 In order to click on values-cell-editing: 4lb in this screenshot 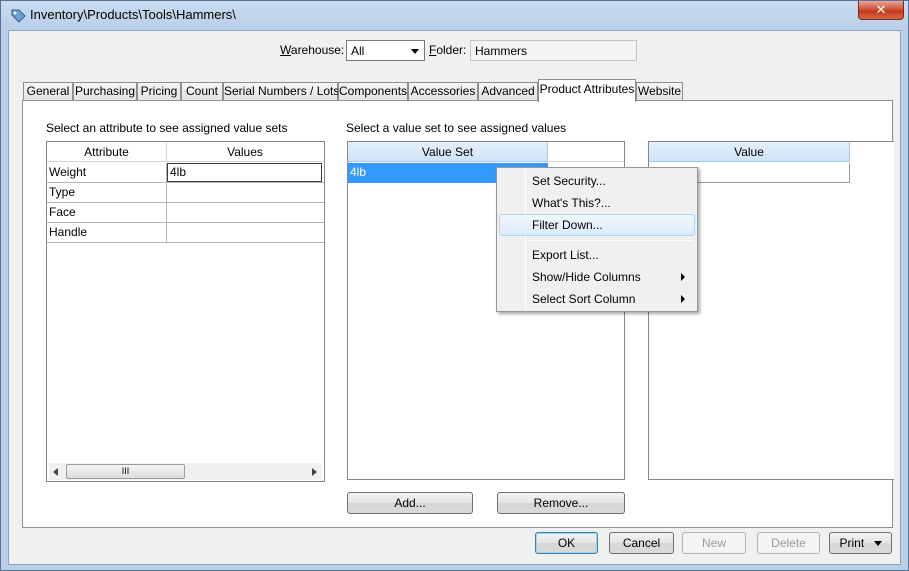, I will do `click(244, 172)`.